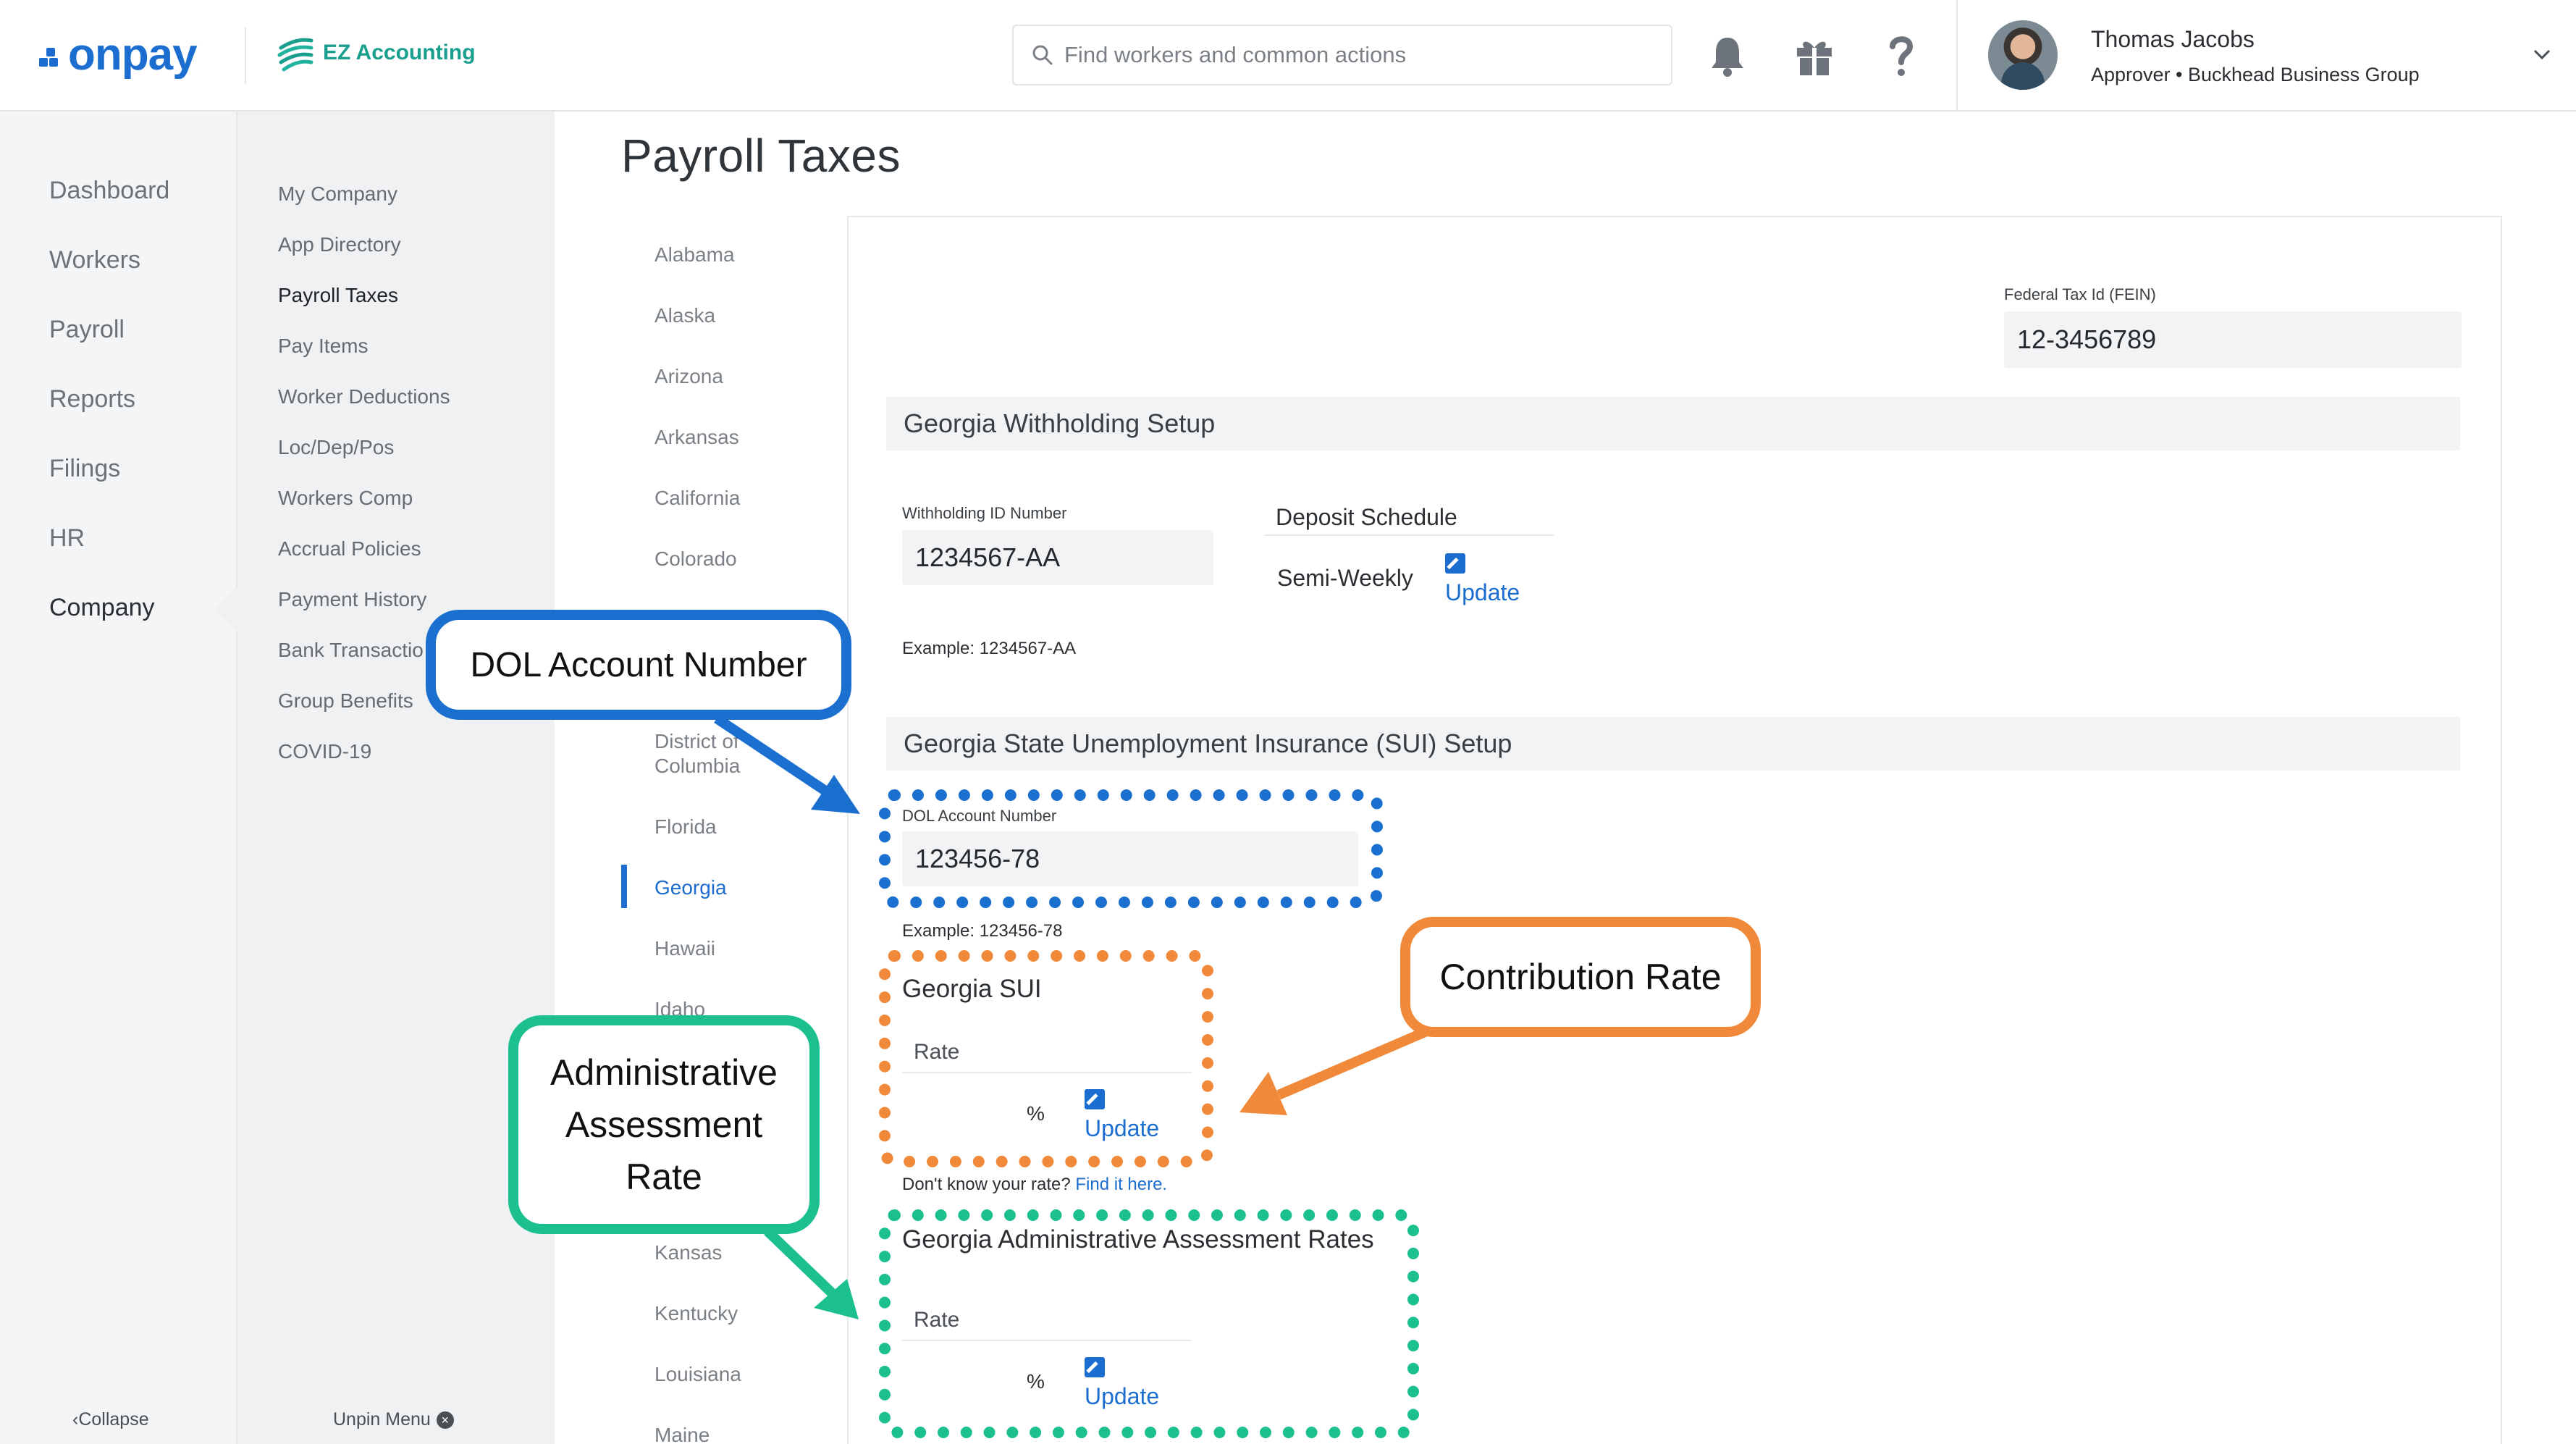 Image resolution: width=2576 pixels, height=1444 pixels. What do you see at coordinates (1580, 977) in the screenshot?
I see `contribution-callout: Contribution Rate` at bounding box center [1580, 977].